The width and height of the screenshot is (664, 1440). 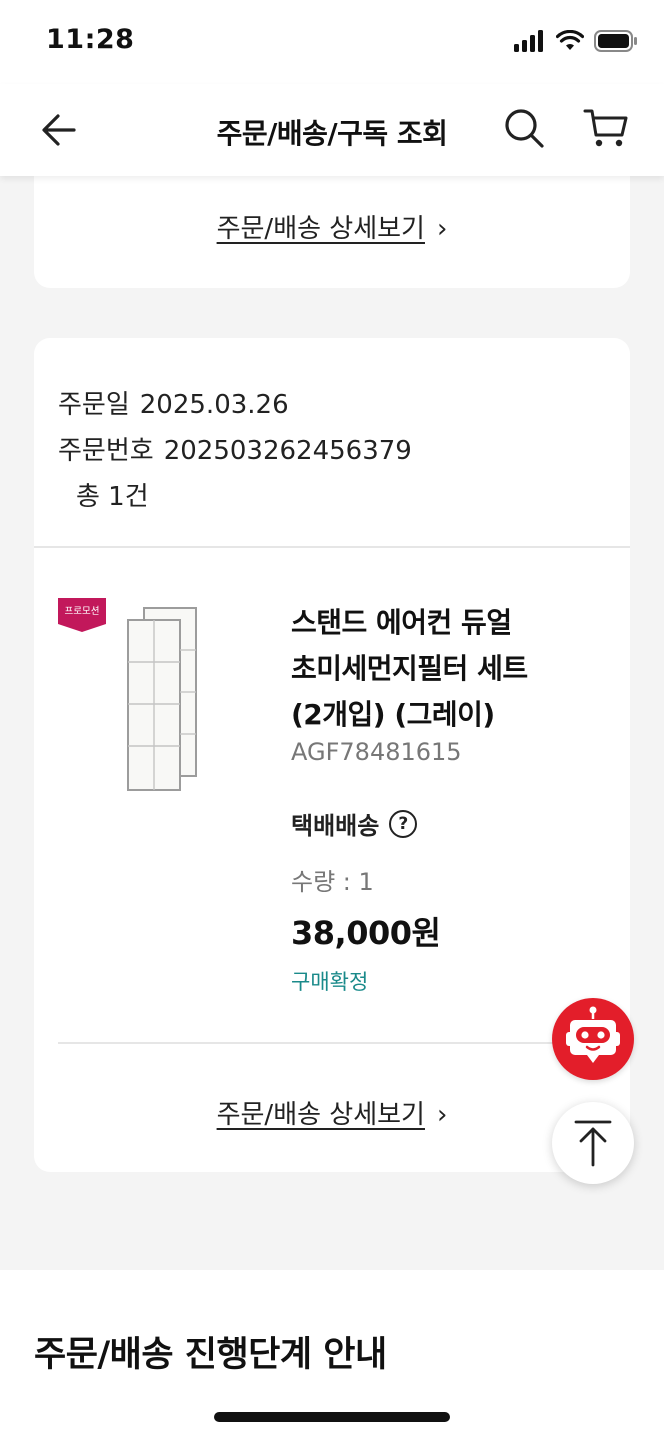 I want to click on scroll-to-top-button, so click(x=593, y=1143).